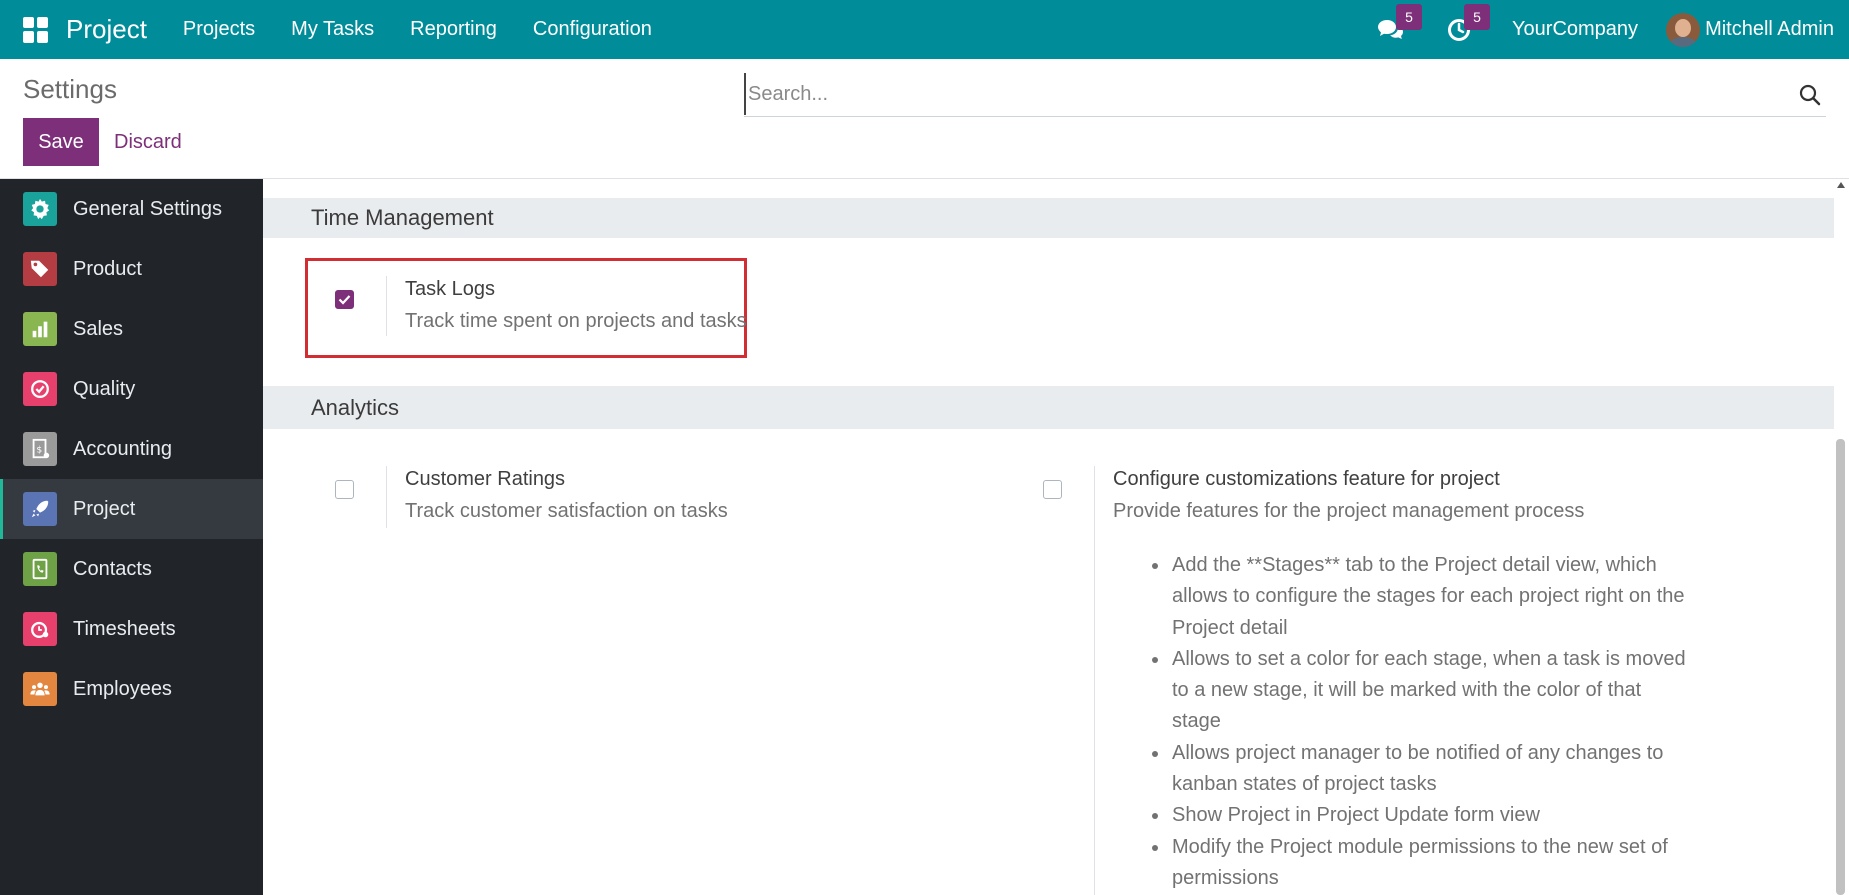  I want to click on sidebar-item-label: Project, so click(104, 508).